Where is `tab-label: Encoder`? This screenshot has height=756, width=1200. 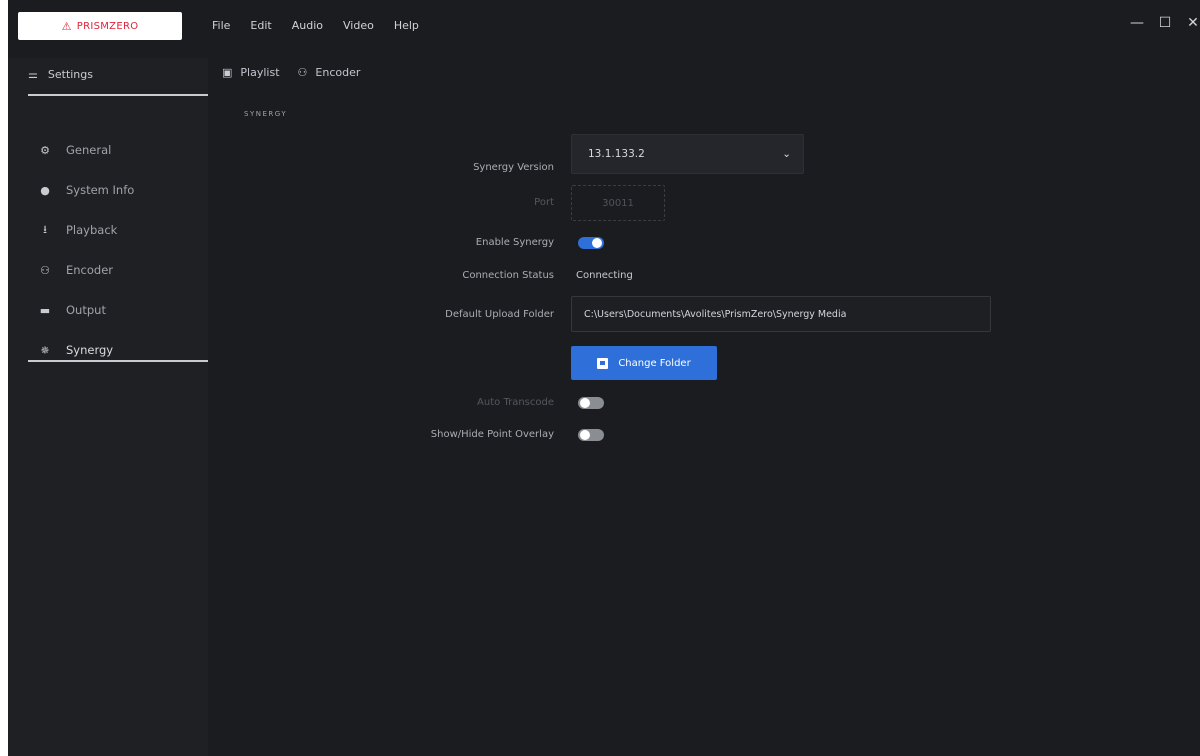 tab-label: Encoder is located at coordinates (338, 72).